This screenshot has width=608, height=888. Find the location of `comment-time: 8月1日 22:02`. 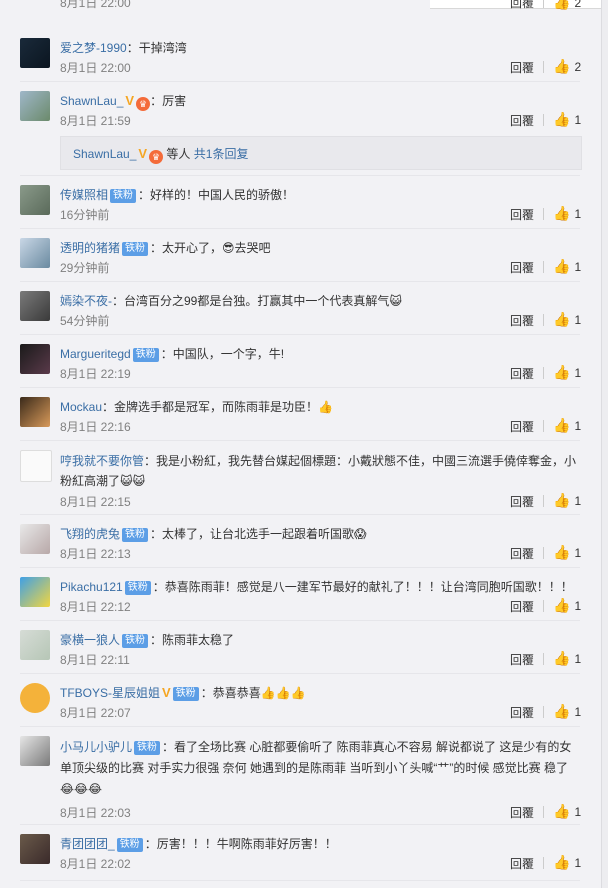

comment-time: 8月1日 22:02 is located at coordinates (95, 864).